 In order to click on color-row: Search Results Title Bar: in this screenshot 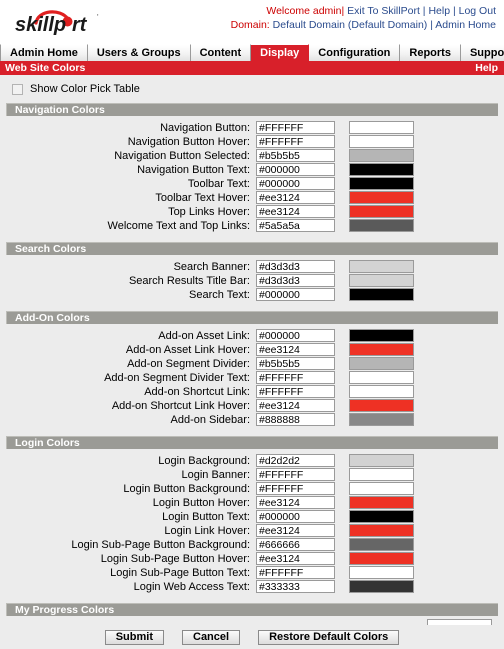, I will do `click(252, 280)`.